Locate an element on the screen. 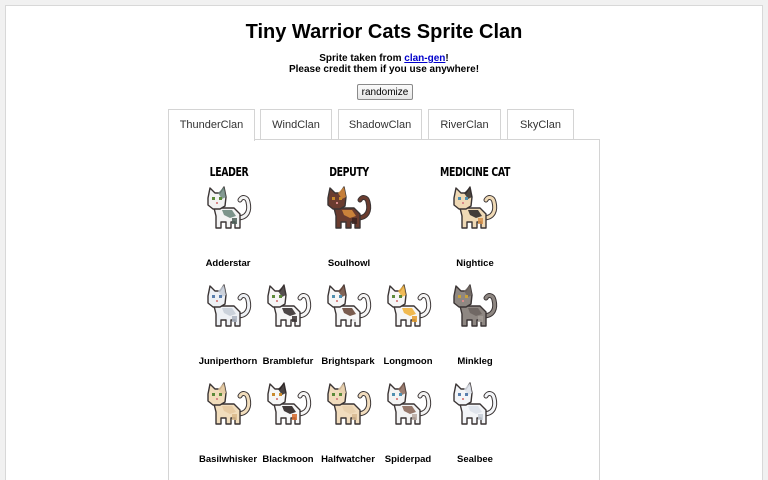 Image resolution: width=768 pixels, height=480 pixels. cat-sprite-halfwatcher is located at coordinates (349, 403).